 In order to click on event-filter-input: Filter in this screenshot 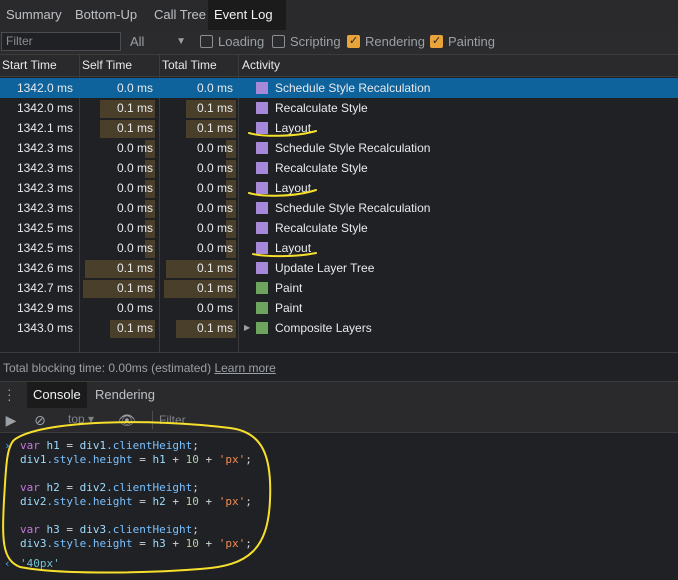, I will do `click(61, 41)`.